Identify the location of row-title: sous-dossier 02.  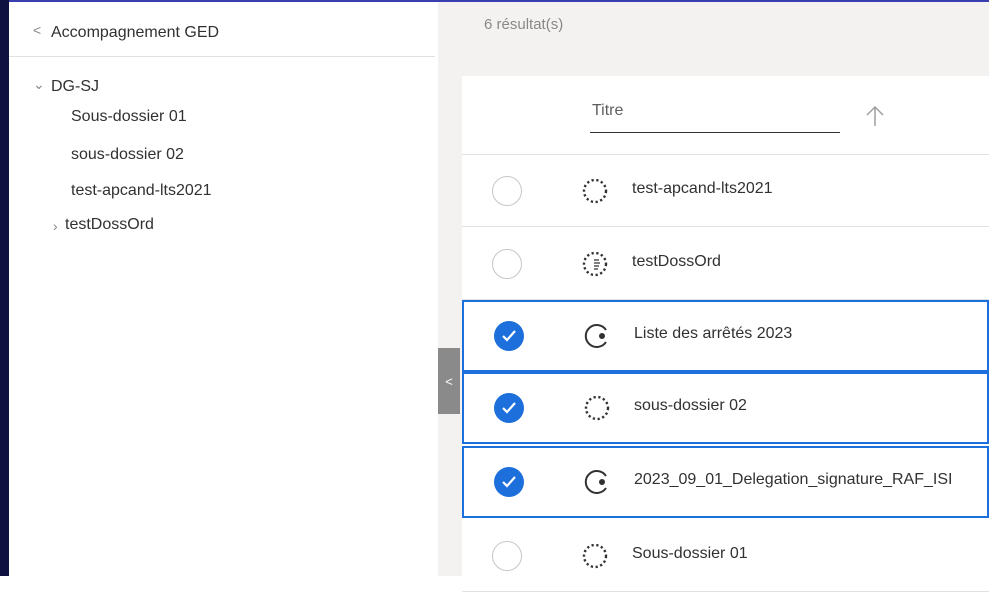
(690, 406).